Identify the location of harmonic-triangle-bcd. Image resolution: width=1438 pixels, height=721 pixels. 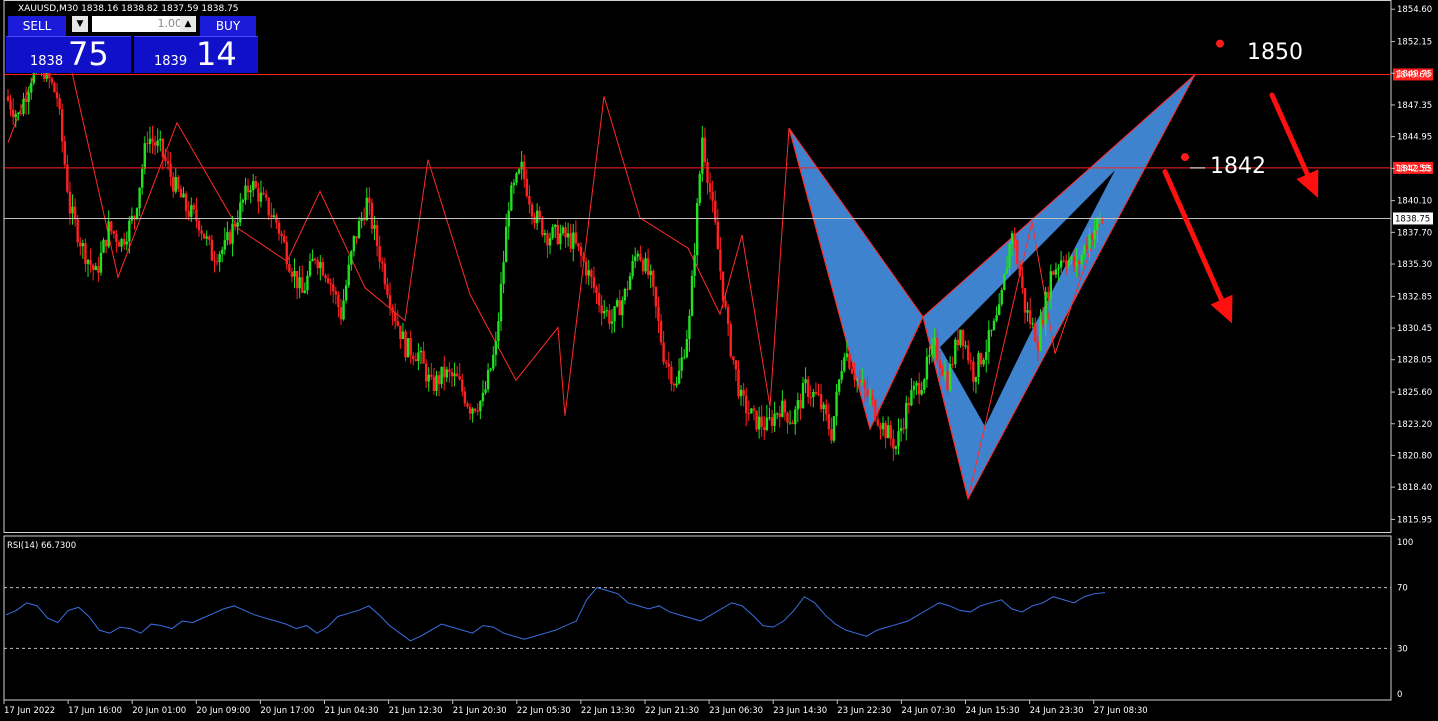
(1059, 287).